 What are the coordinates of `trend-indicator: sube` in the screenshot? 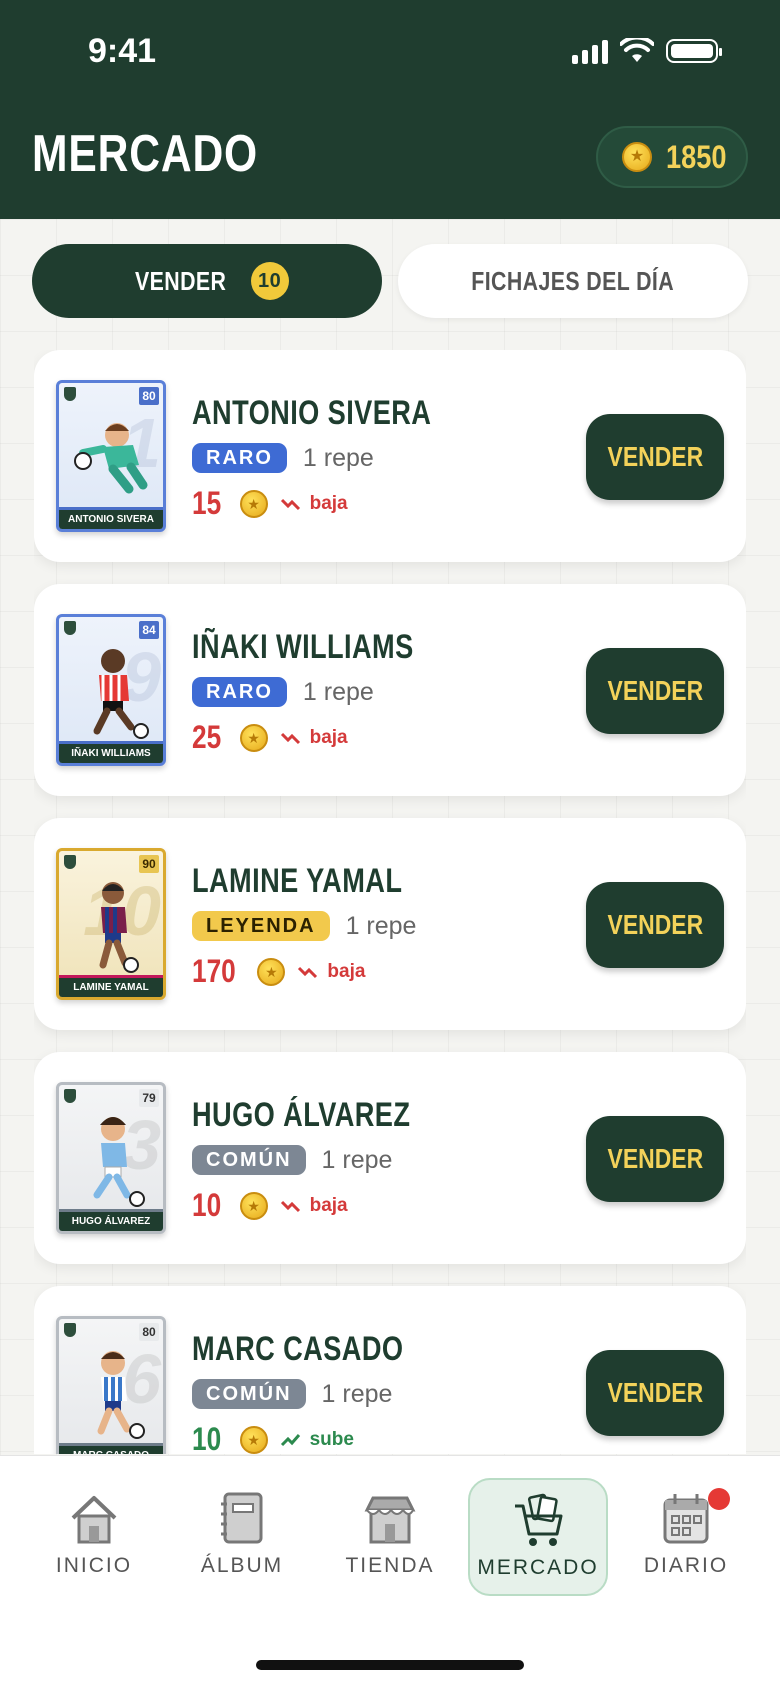 It's located at (317, 1440).